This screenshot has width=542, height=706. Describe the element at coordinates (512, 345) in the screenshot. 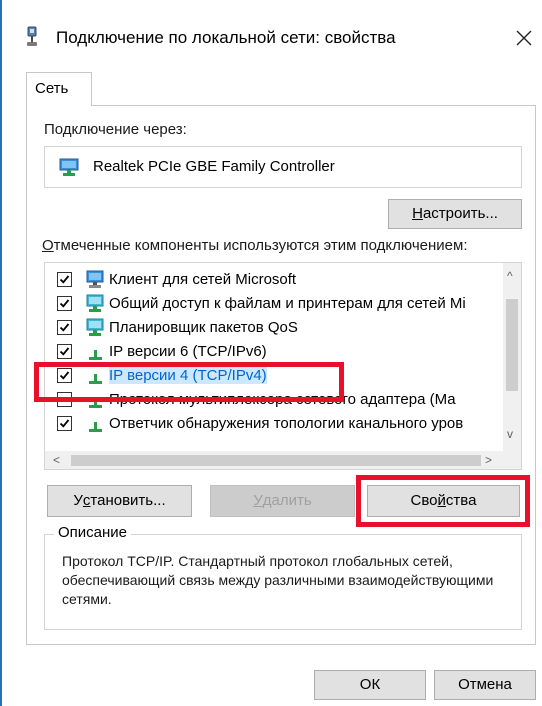

I see `vertical-scroll-thumb` at that location.